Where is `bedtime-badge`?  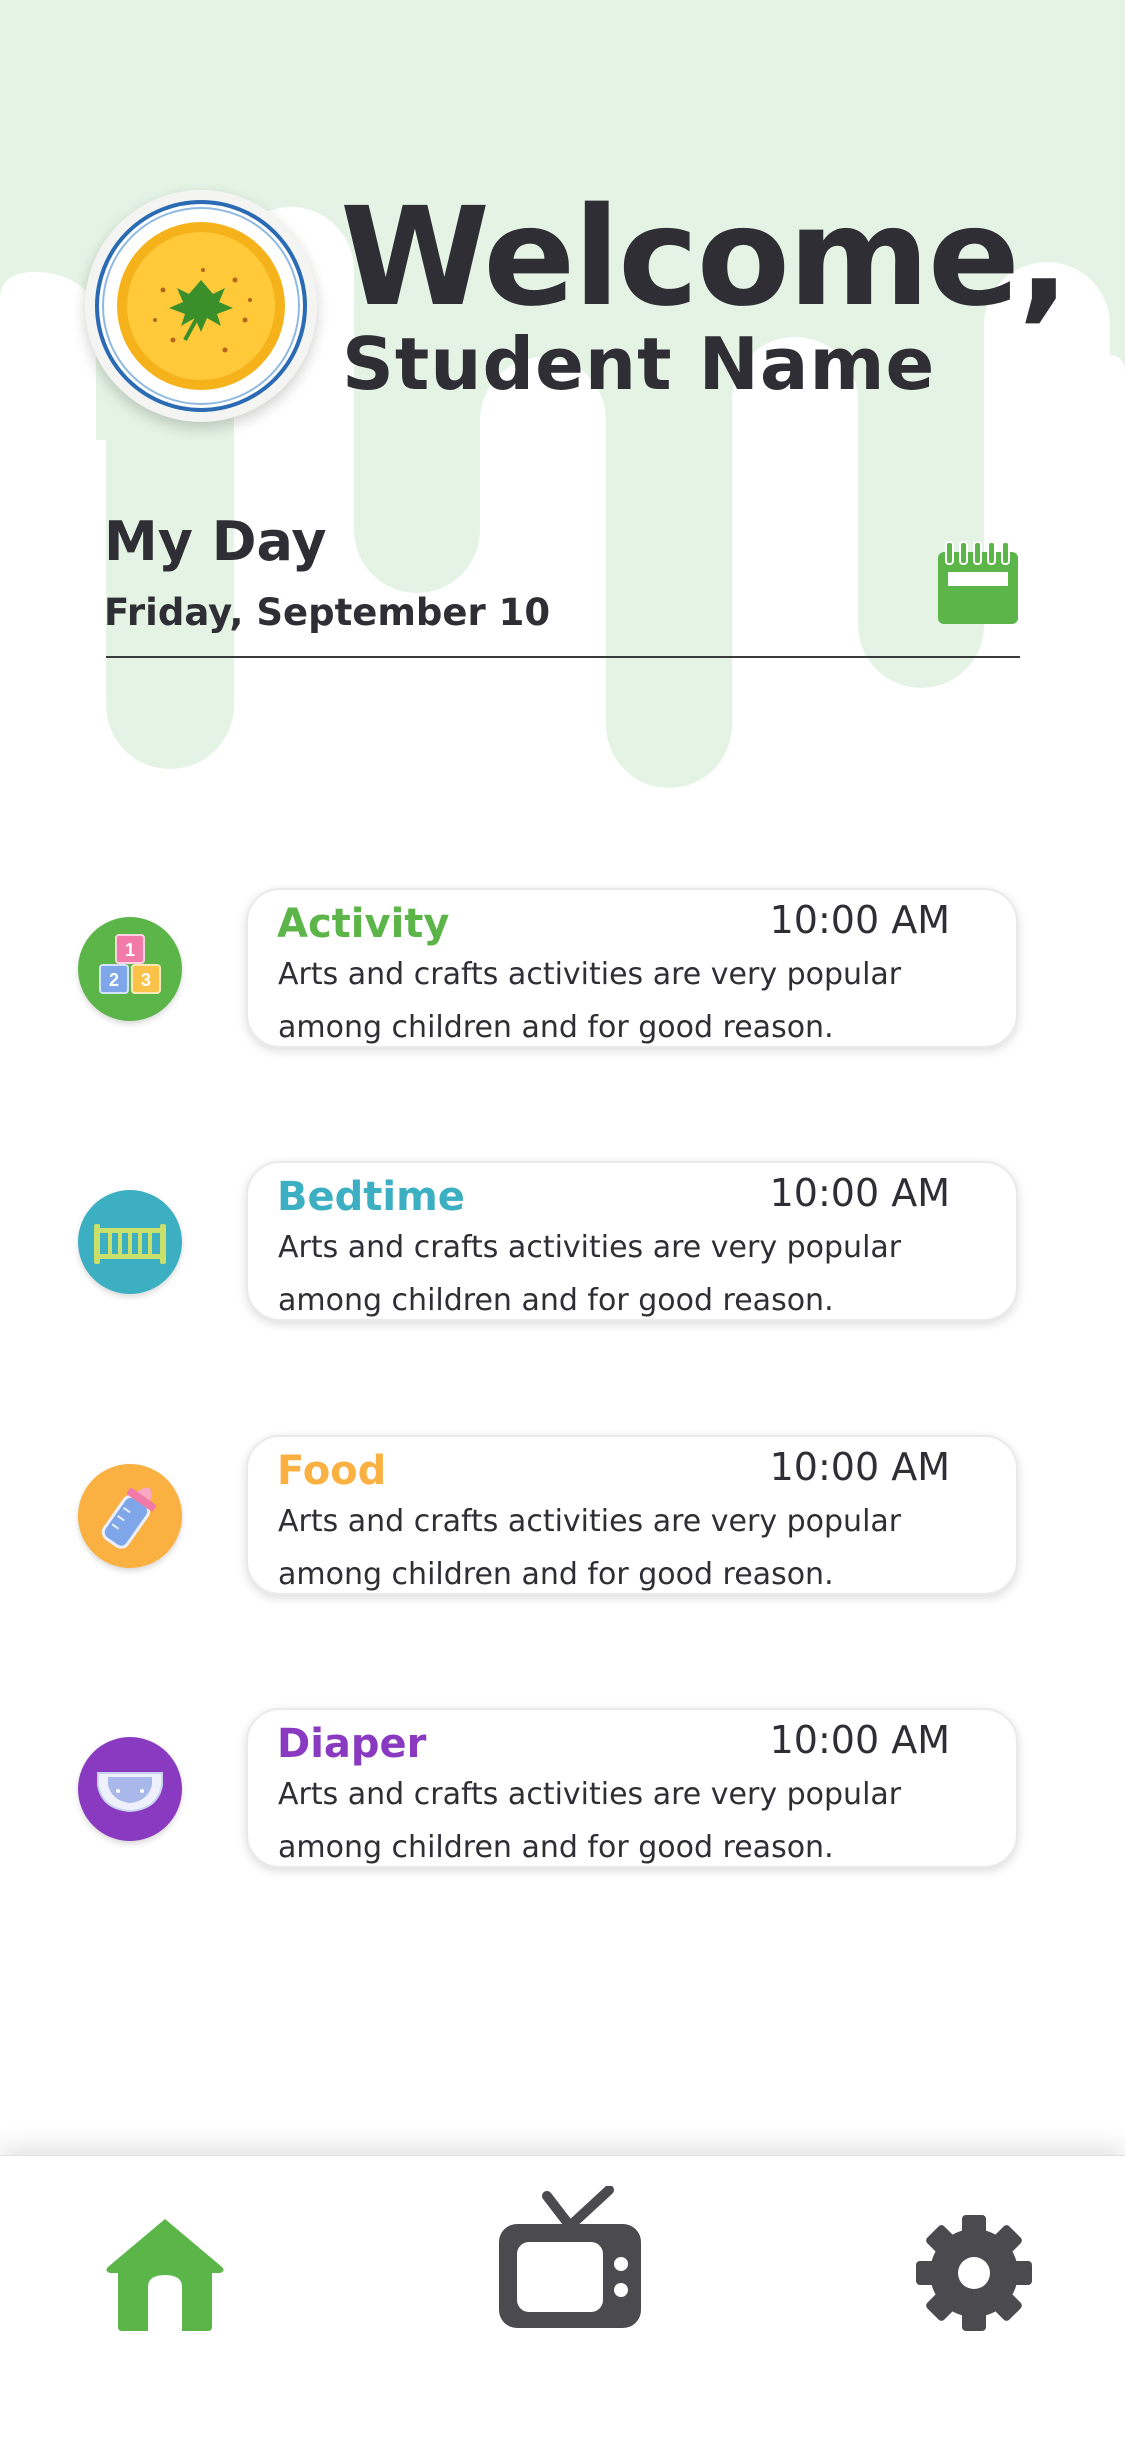 bedtime-badge is located at coordinates (130, 1242).